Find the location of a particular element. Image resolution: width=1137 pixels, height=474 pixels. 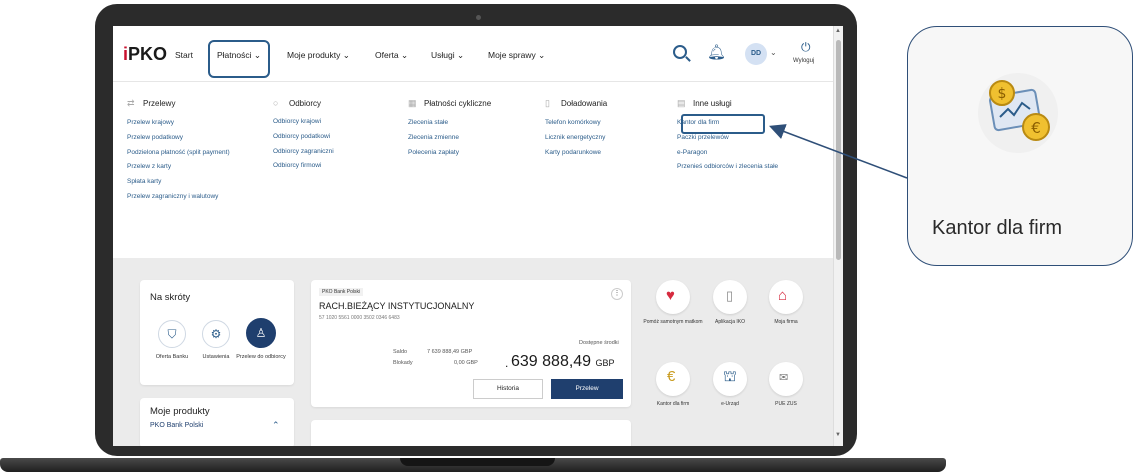

service-tile: ⛫ e-Urząd is located at coordinates (730, 385).